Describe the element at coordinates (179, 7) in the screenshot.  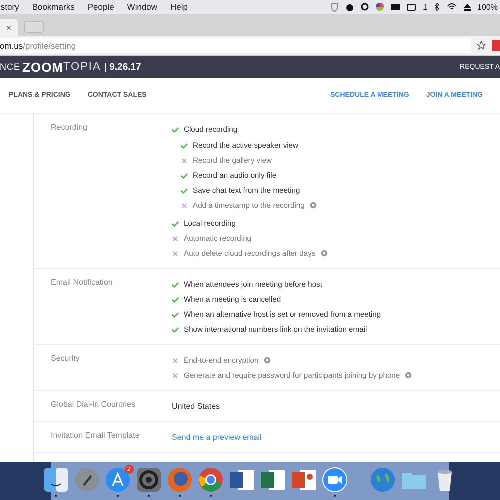
I see `menu-item: Help` at that location.